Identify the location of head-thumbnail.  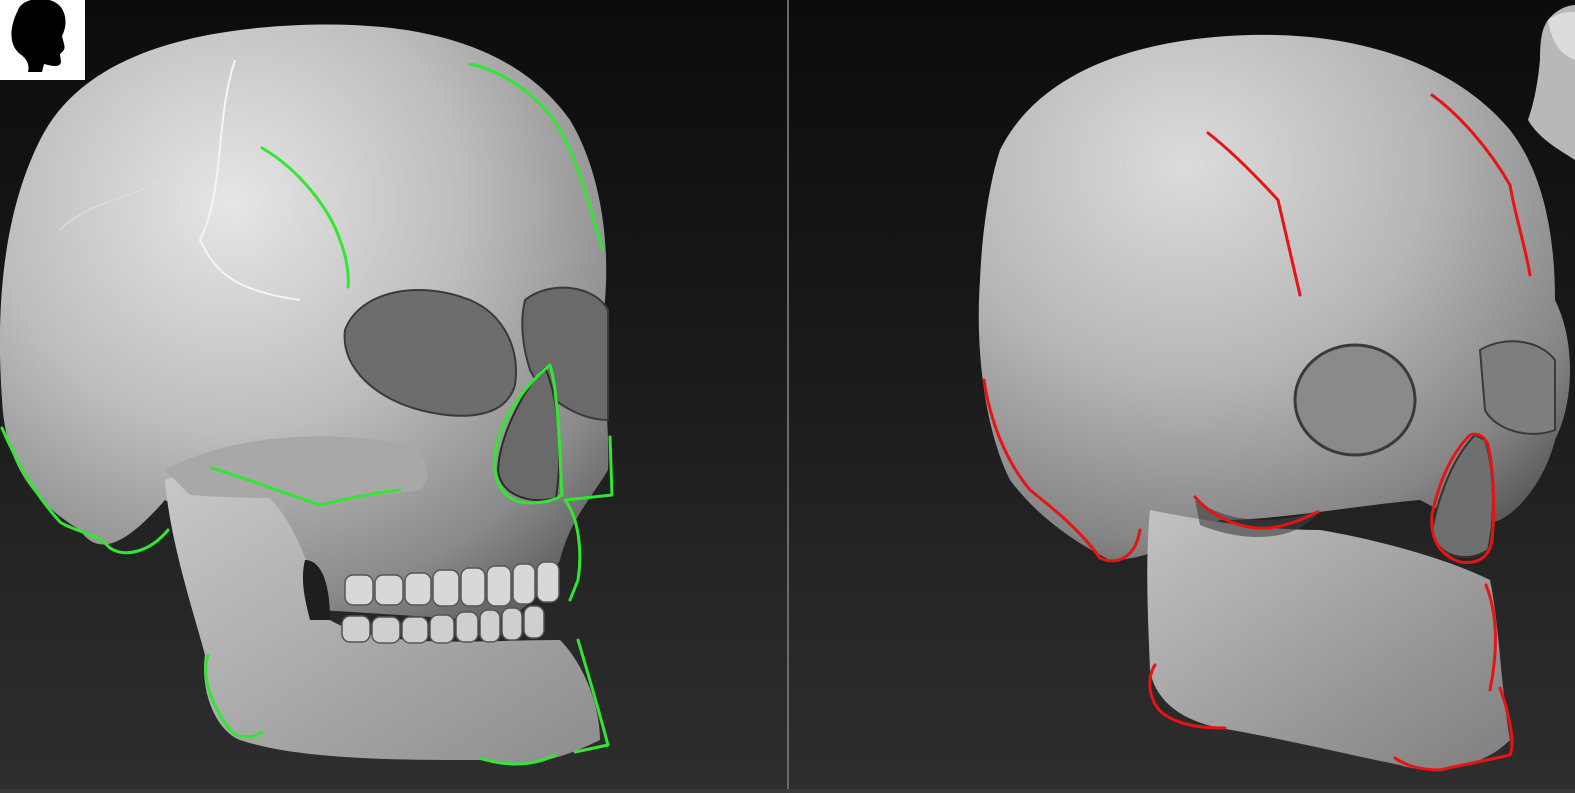
(42, 40).